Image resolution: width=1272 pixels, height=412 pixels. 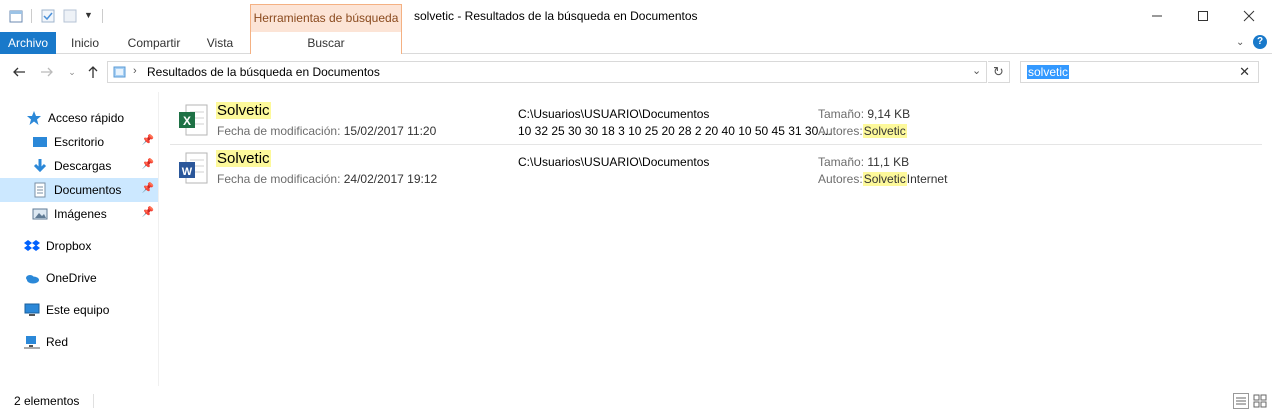 What do you see at coordinates (32, 310) in the screenshot?
I see `computer-icon` at bounding box center [32, 310].